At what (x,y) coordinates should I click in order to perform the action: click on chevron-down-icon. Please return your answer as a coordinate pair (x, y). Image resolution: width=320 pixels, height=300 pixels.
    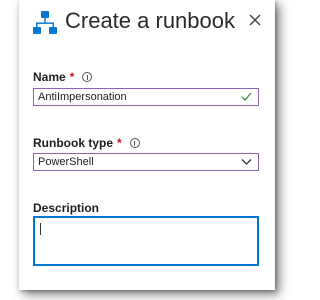
    Looking at the image, I should click on (246, 162).